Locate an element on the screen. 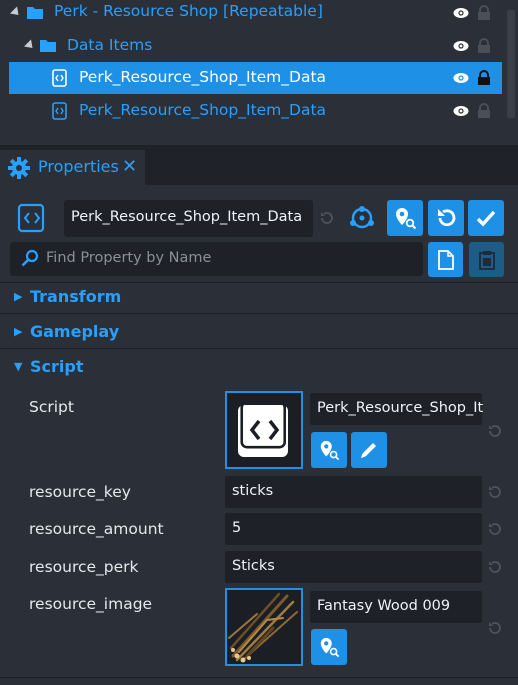 The width and height of the screenshot is (518, 685). section-gameplay: ▶ Gameplay is located at coordinates (66, 331).